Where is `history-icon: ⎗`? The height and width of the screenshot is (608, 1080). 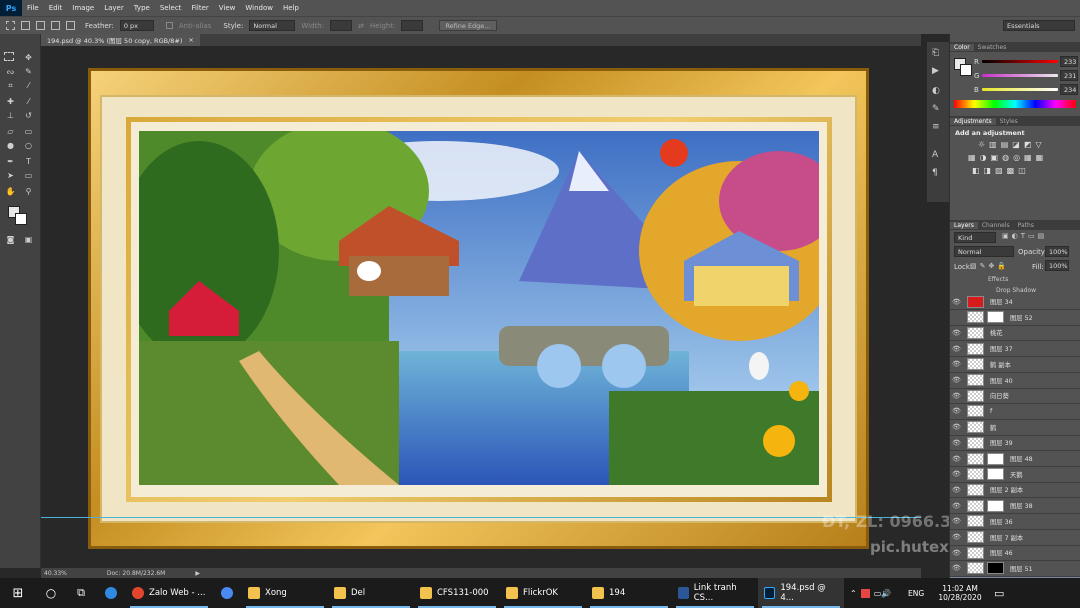
history-icon: ⎗ is located at coordinates (935, 53).